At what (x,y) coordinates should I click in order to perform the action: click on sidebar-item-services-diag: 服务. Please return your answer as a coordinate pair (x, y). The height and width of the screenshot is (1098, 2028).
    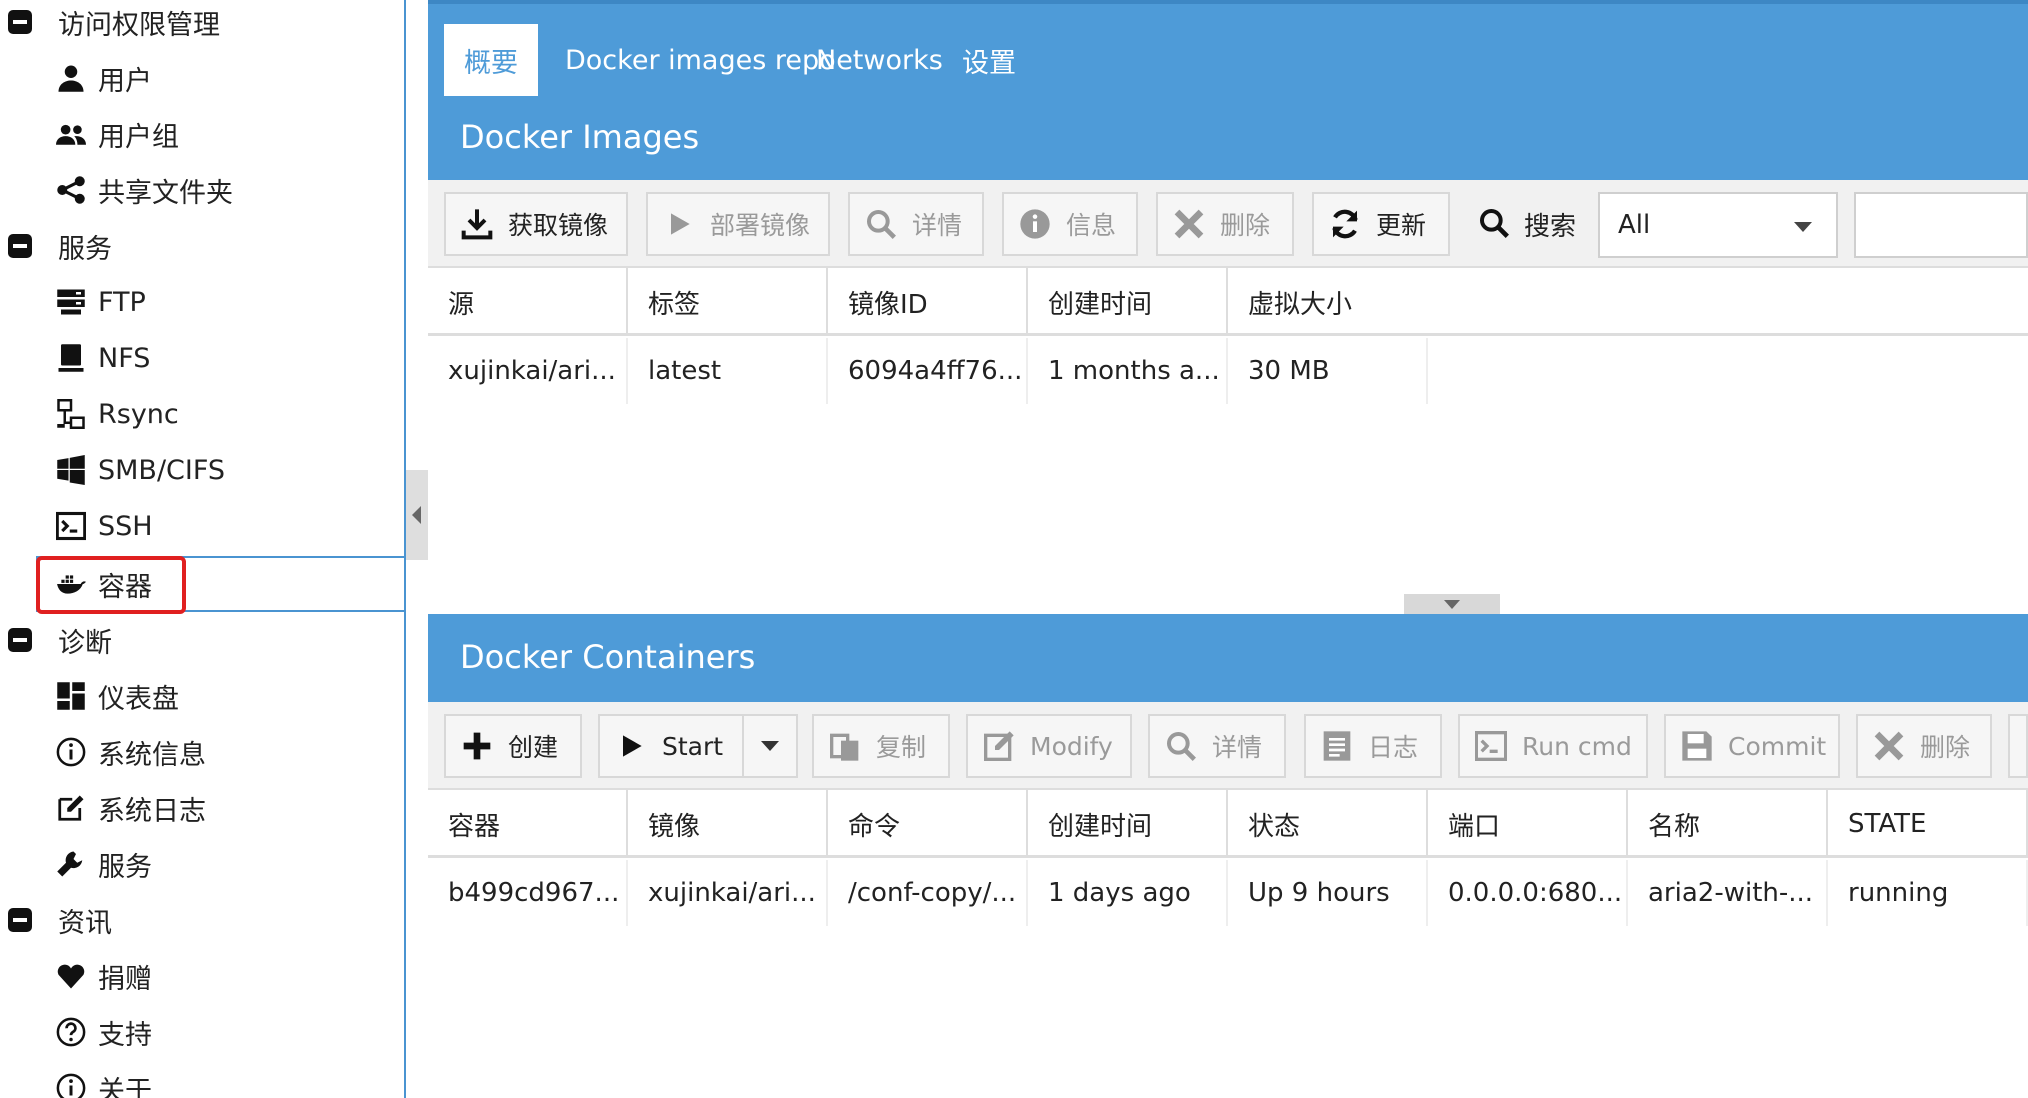
    Looking at the image, I should click on (202, 864).